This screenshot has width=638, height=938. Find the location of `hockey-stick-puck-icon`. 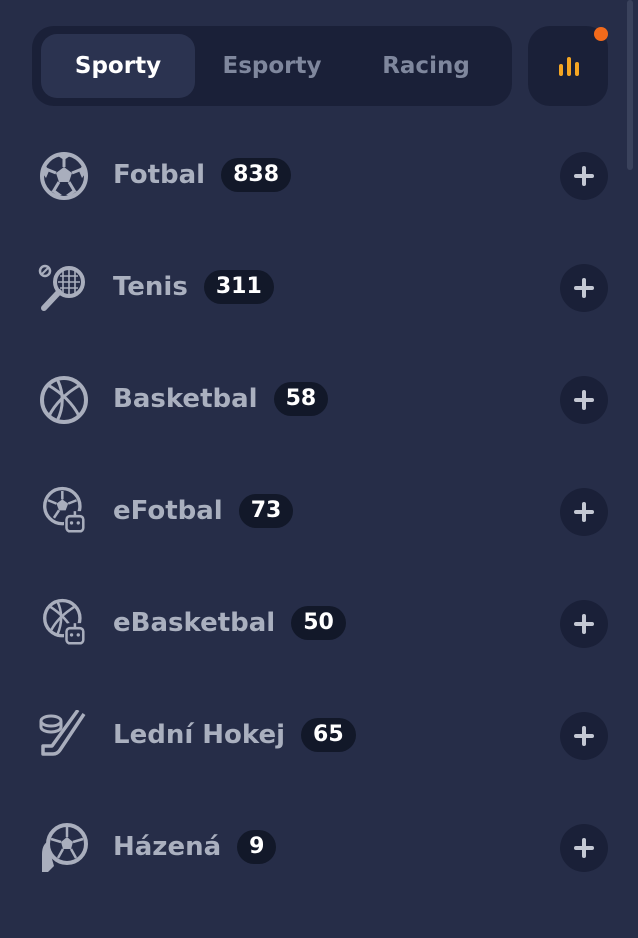

hockey-stick-puck-icon is located at coordinates (62, 733).